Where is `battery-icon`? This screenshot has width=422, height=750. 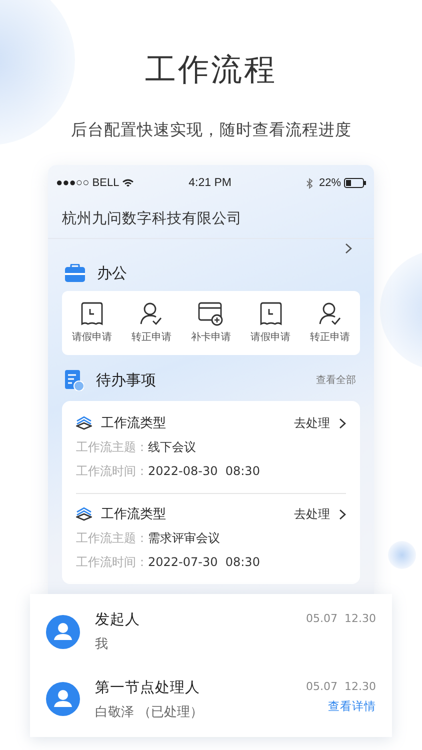
battery-icon is located at coordinates (355, 183).